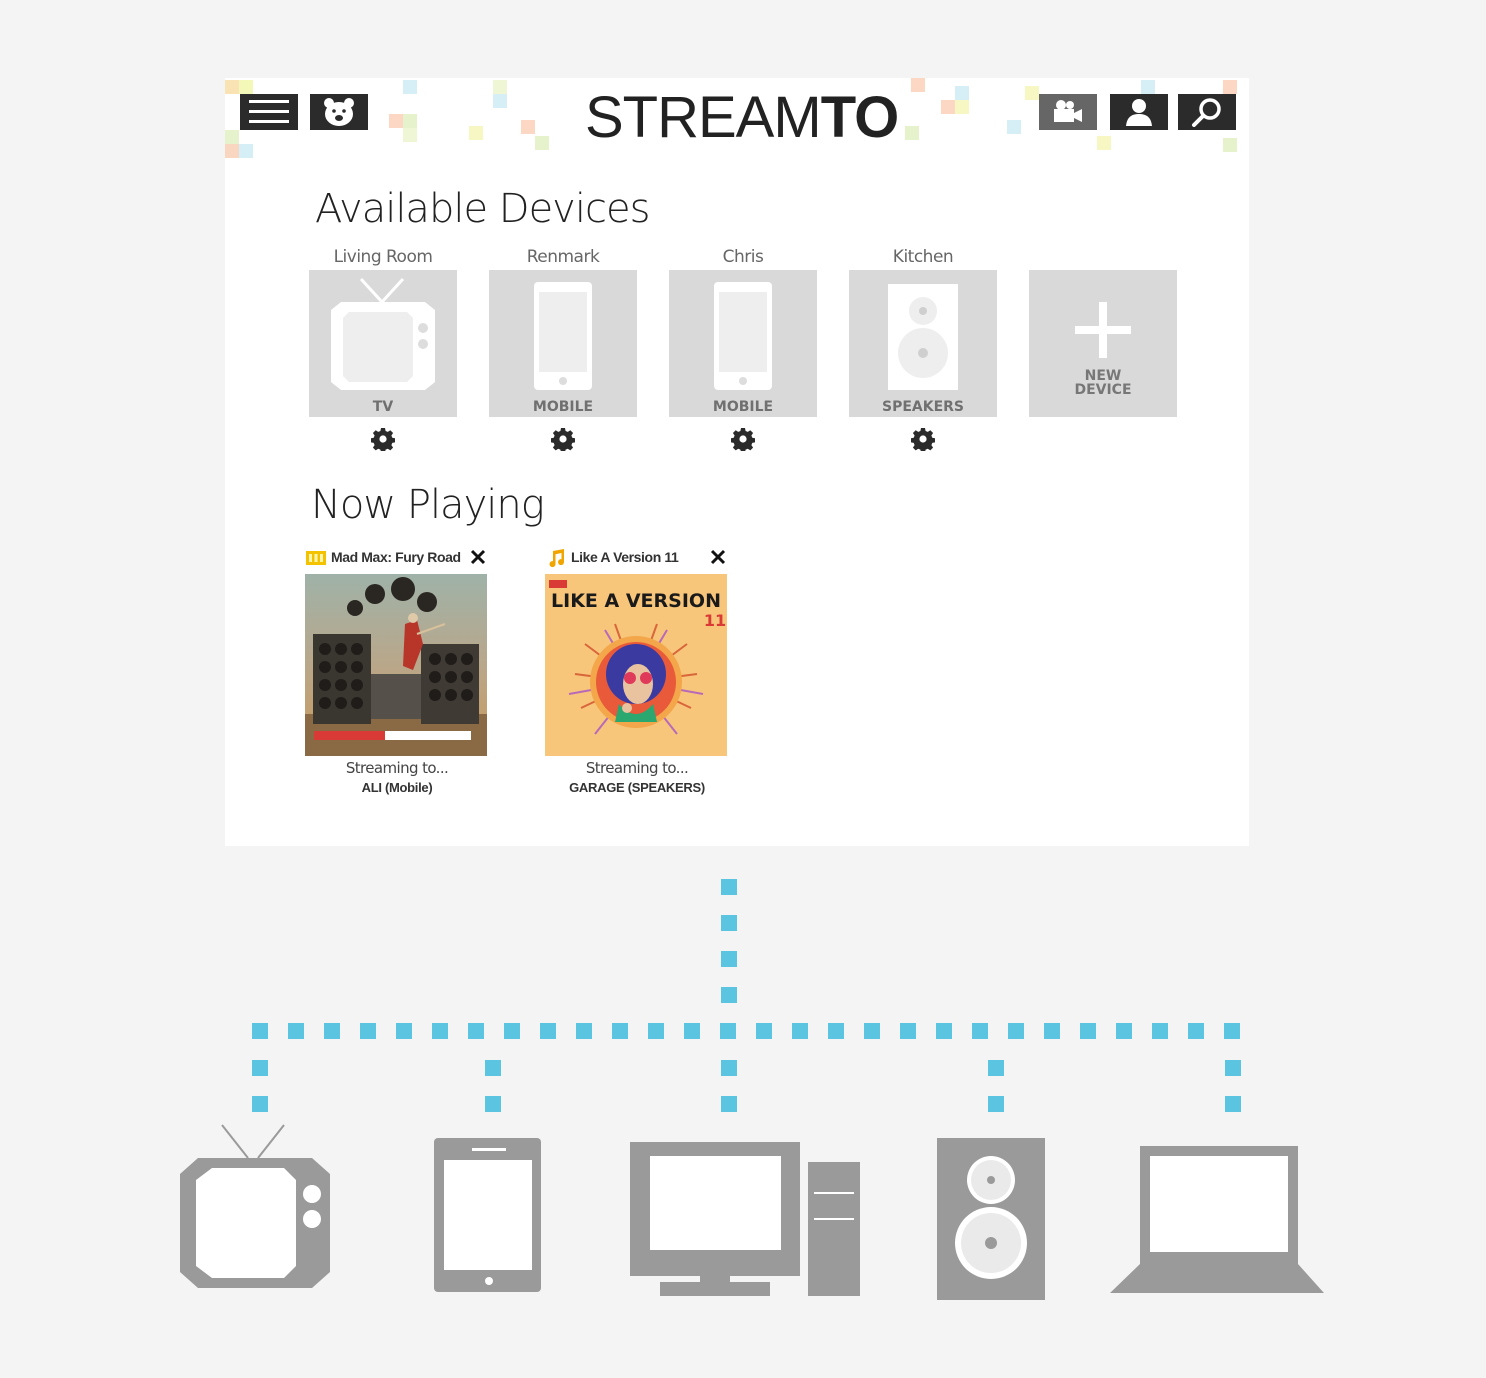  Describe the element at coordinates (316, 558) in the screenshot. I see `film-icon` at that location.